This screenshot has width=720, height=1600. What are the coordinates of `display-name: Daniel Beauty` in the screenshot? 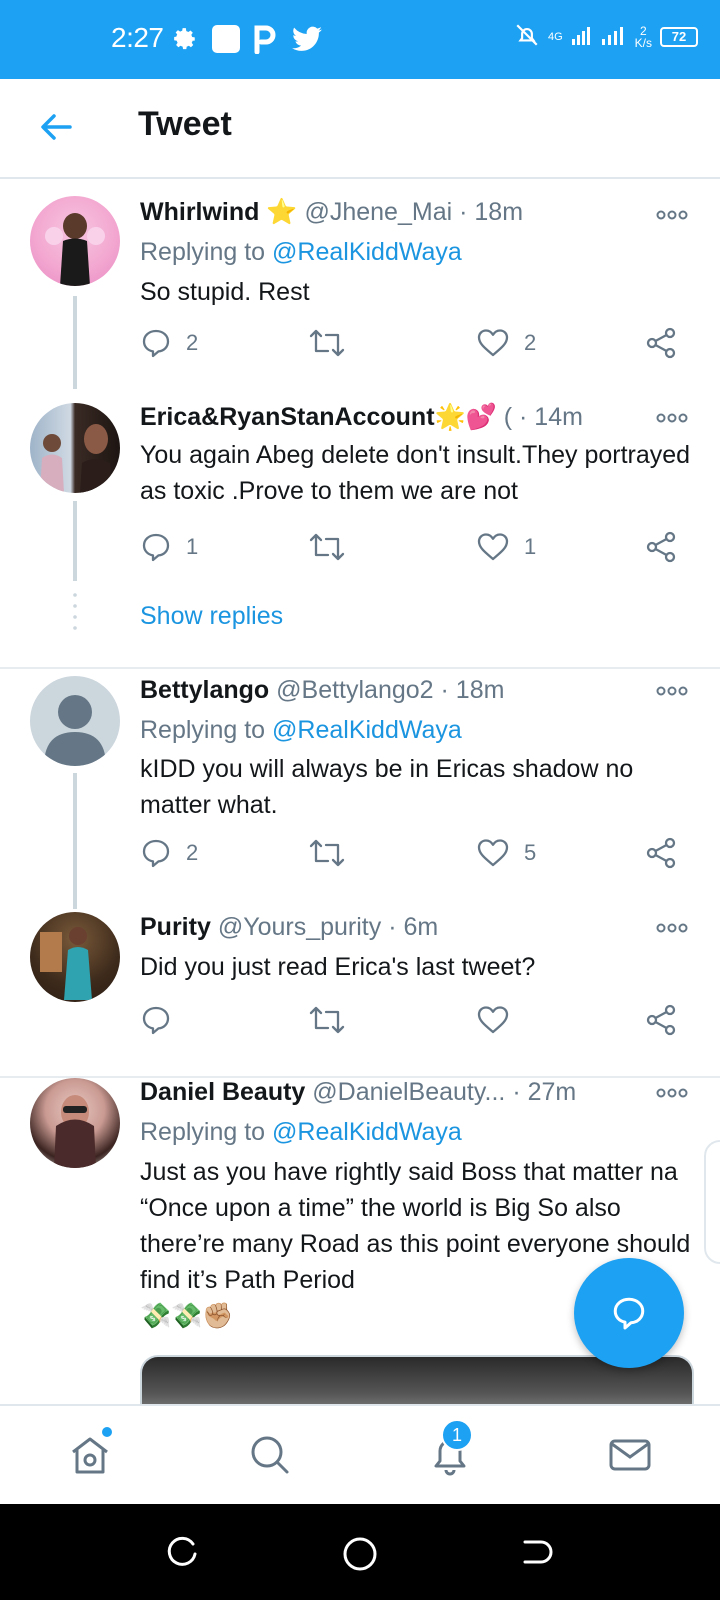 It's located at (222, 1092).